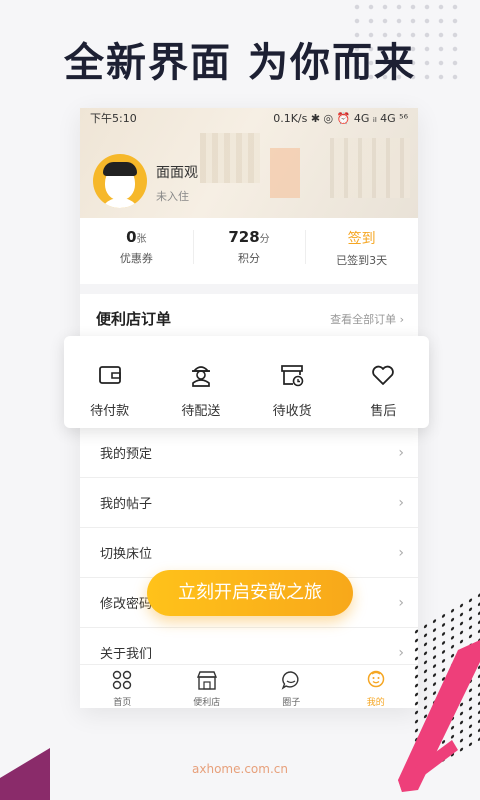 Image resolution: width=480 pixels, height=800 pixels. Describe the element at coordinates (201, 411) in the screenshot. I see `order-status-label: 待配送` at that location.